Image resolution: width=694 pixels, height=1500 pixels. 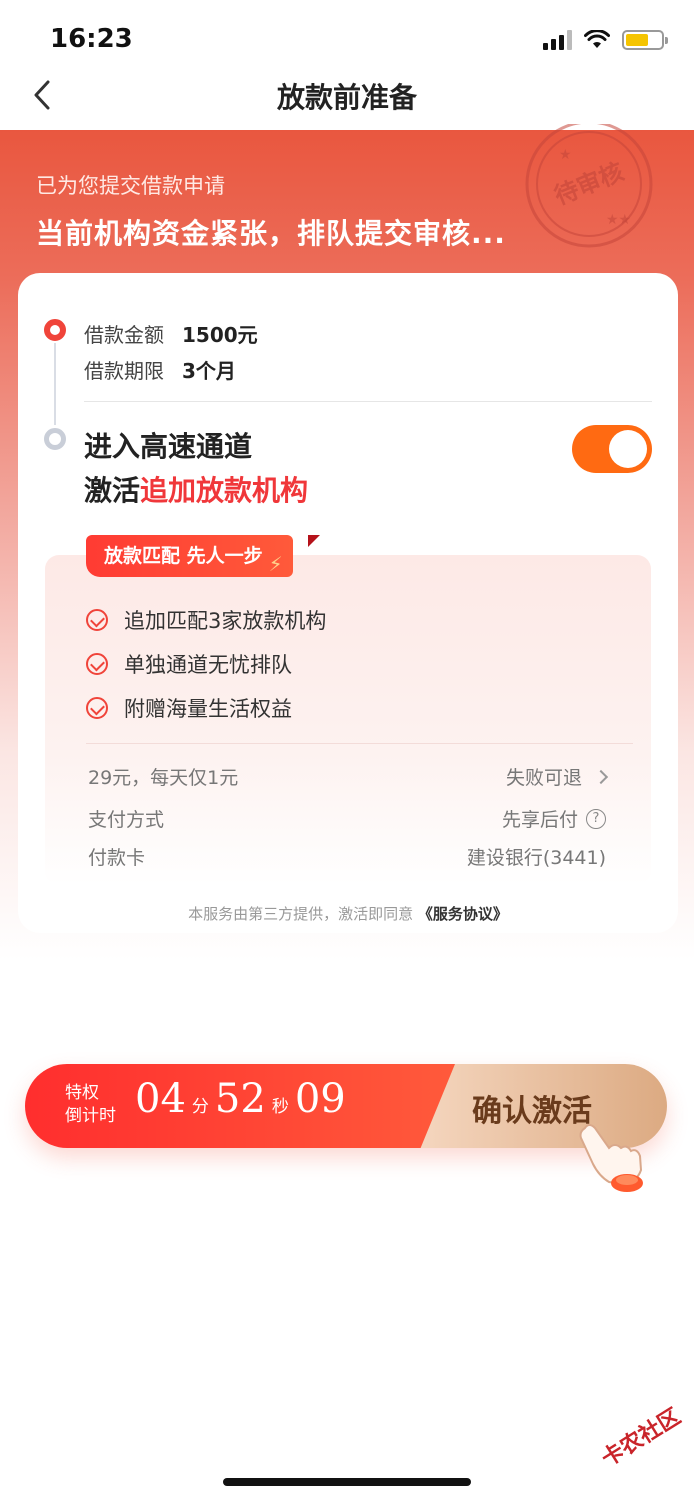 I want to click on payment-method-value: 先享后付, so click(x=539, y=820).